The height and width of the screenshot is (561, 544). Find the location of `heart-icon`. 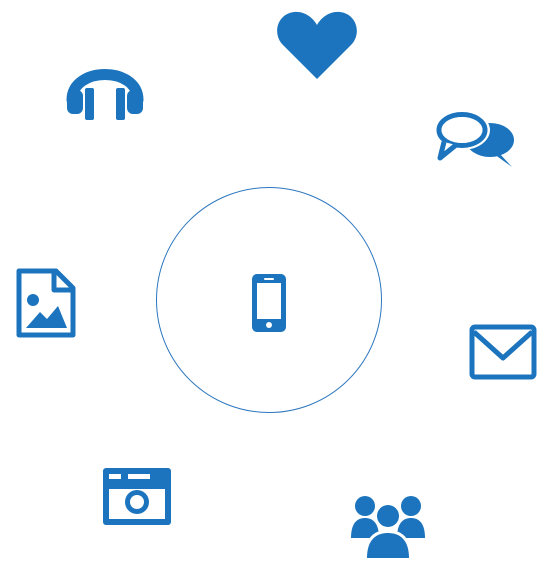

heart-icon is located at coordinates (317, 45).